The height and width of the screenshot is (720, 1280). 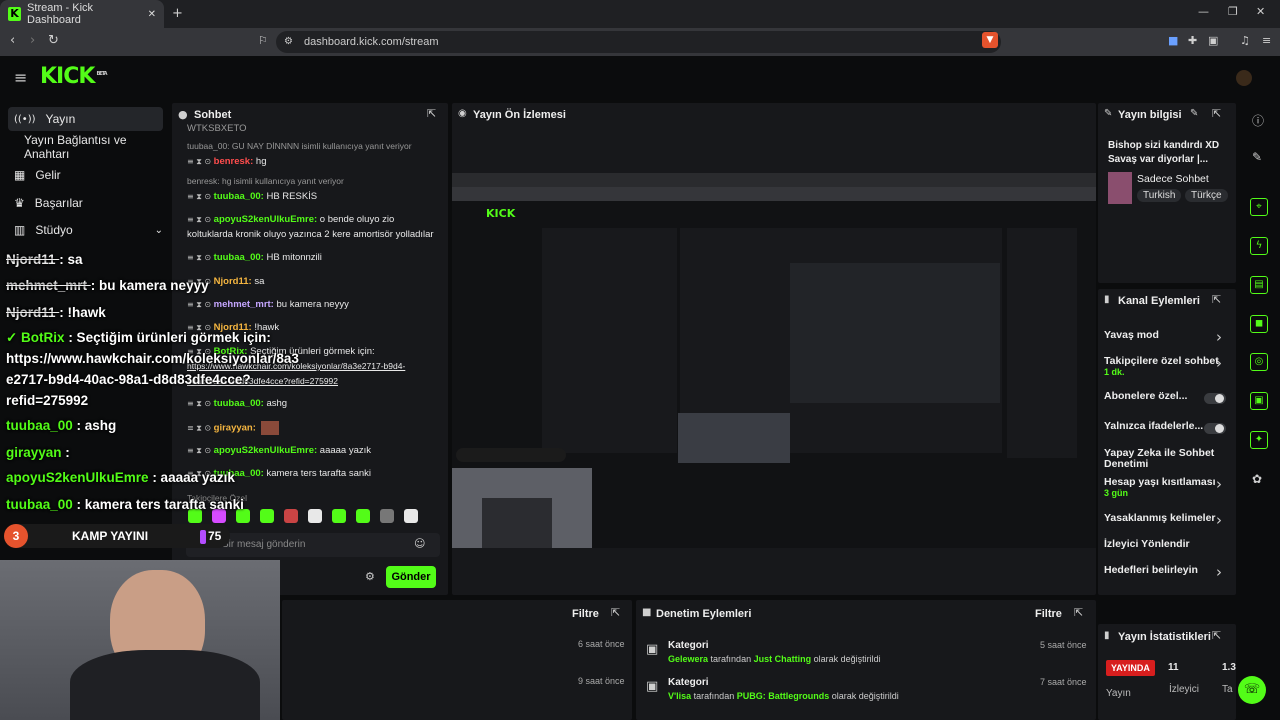 I want to click on site-info-icon: ⚙, so click(x=288, y=42).